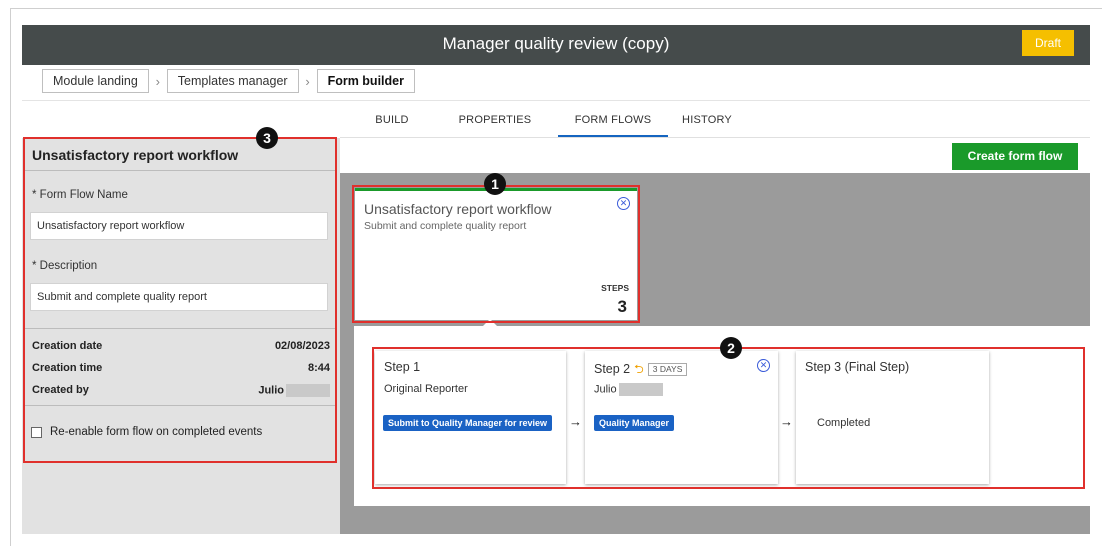 The height and width of the screenshot is (546, 1102). What do you see at coordinates (615, 288) in the screenshot?
I see `steps-label: STEPS` at bounding box center [615, 288].